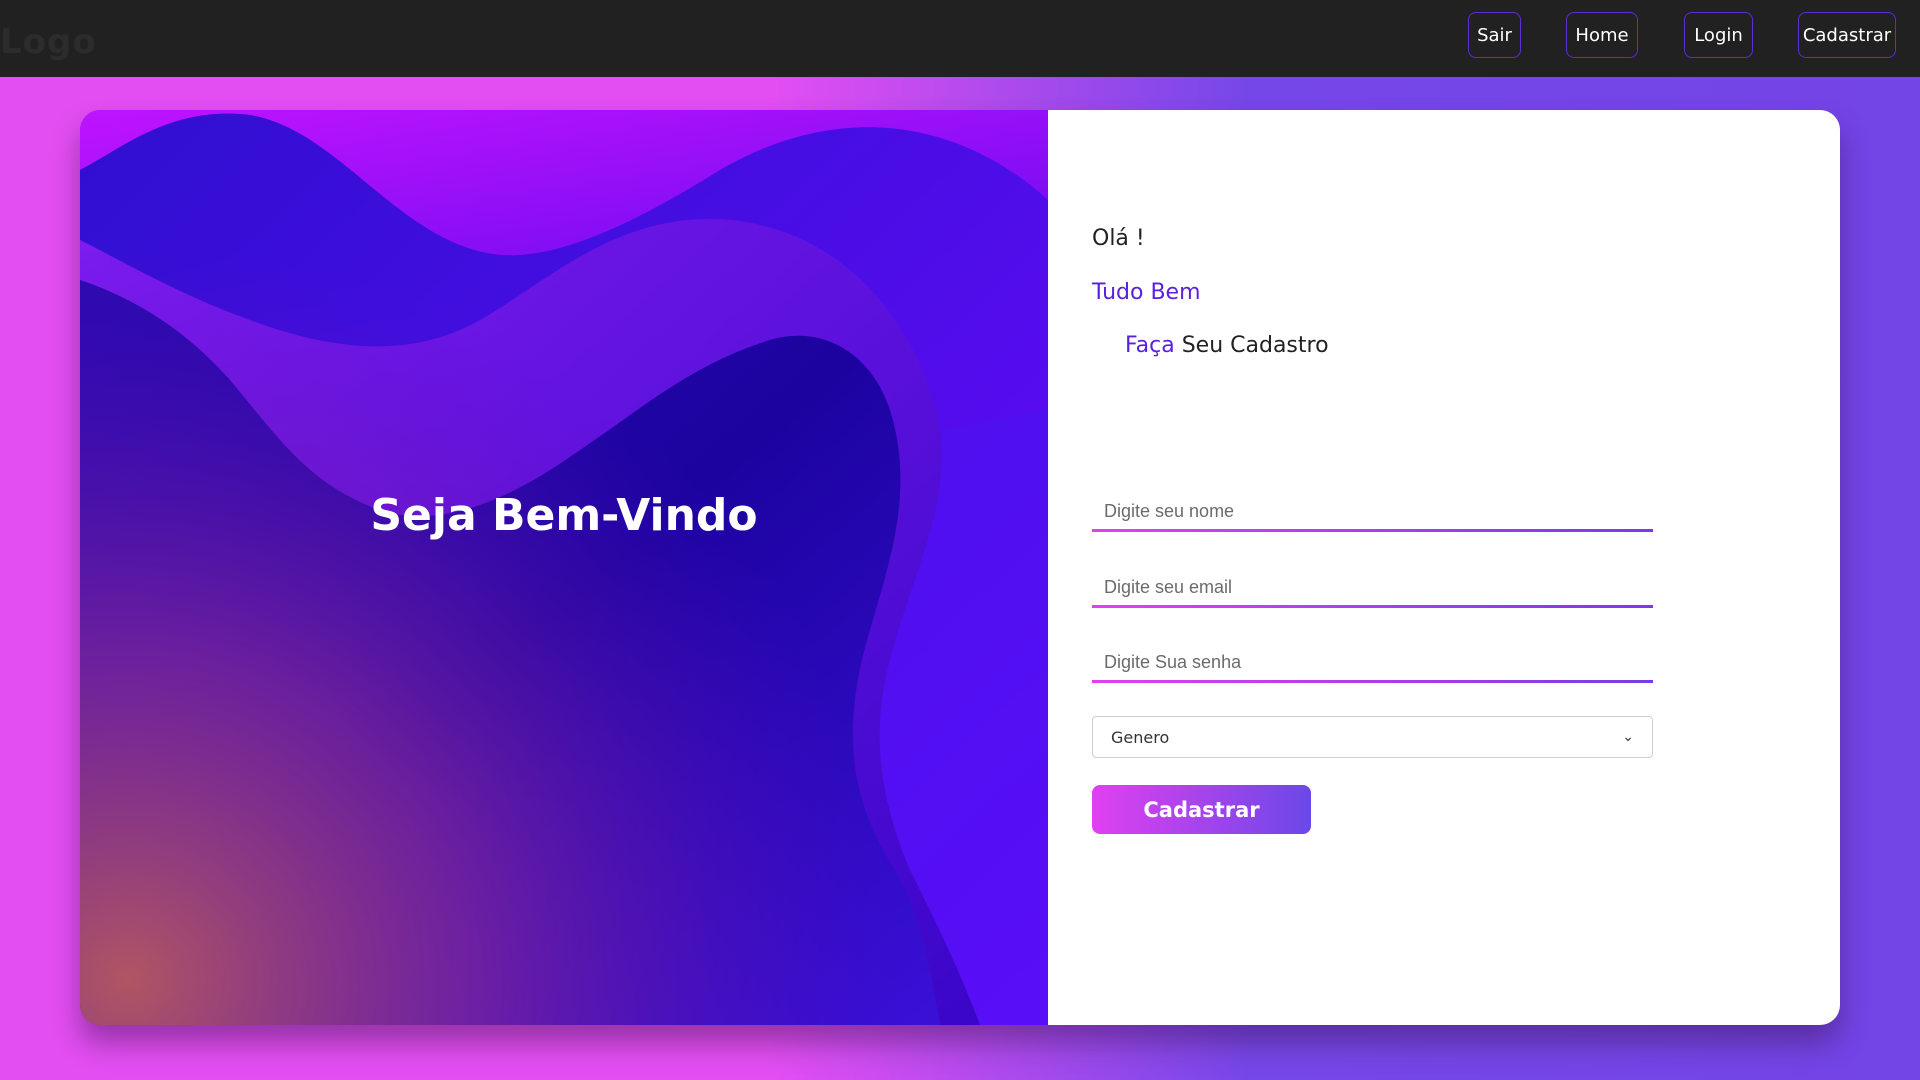  Describe the element at coordinates (564, 515) in the screenshot. I see `welcome-heading: Seja Bem-Vindo` at that location.